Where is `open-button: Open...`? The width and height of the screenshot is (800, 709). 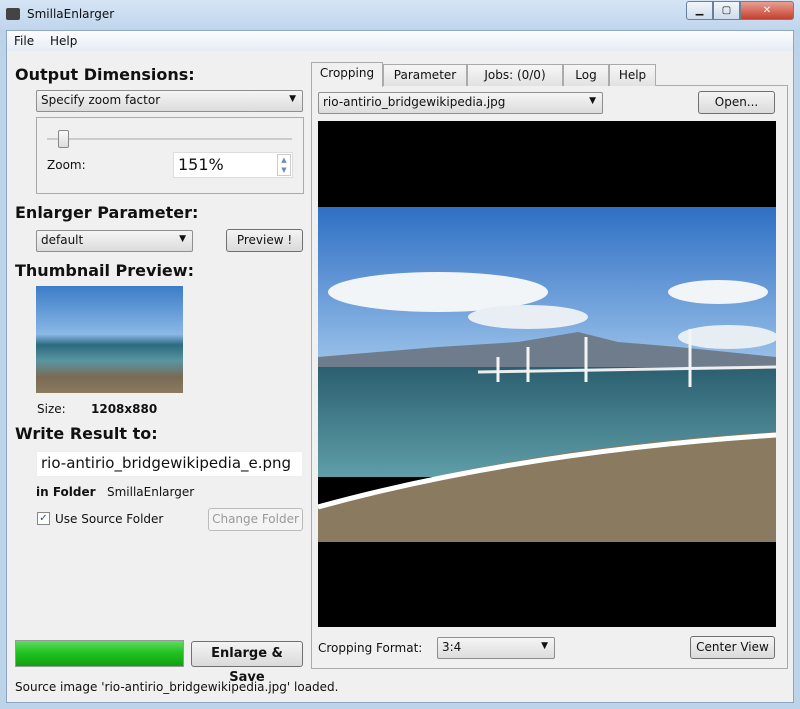
open-button: Open... is located at coordinates (736, 102).